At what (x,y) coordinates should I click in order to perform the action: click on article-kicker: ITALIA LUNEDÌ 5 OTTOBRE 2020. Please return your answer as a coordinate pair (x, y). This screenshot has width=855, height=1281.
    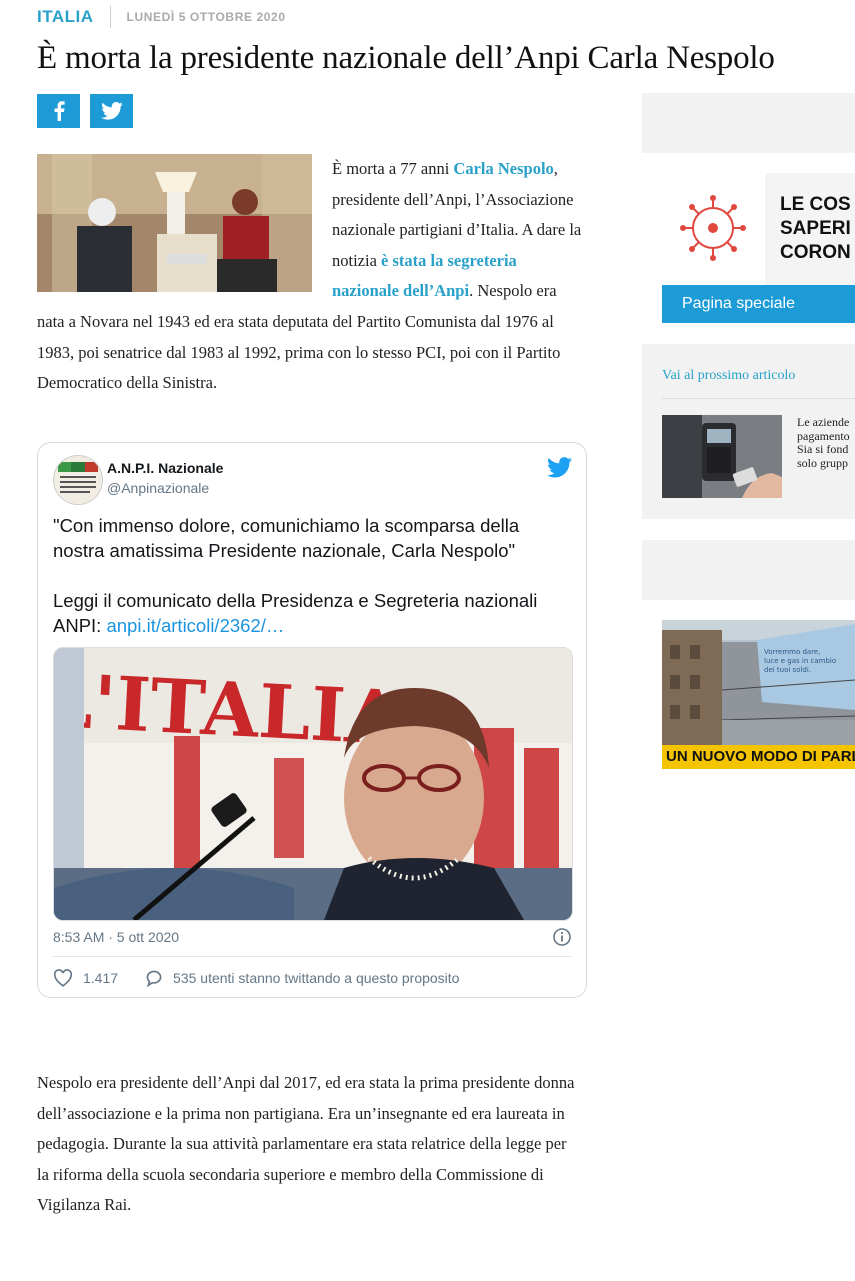
    Looking at the image, I should click on (161, 17).